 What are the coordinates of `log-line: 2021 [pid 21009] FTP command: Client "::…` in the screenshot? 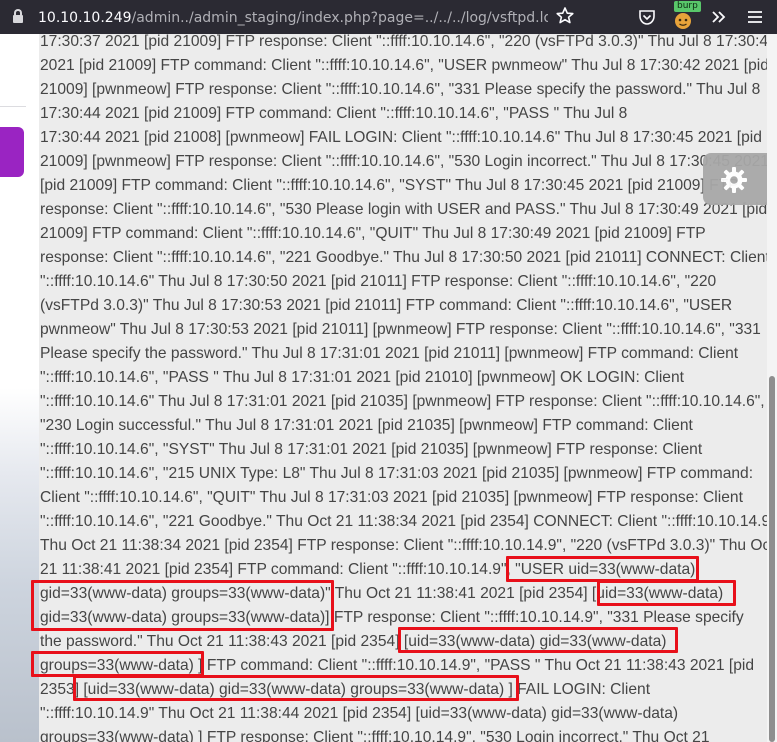 It's located at (403, 65).